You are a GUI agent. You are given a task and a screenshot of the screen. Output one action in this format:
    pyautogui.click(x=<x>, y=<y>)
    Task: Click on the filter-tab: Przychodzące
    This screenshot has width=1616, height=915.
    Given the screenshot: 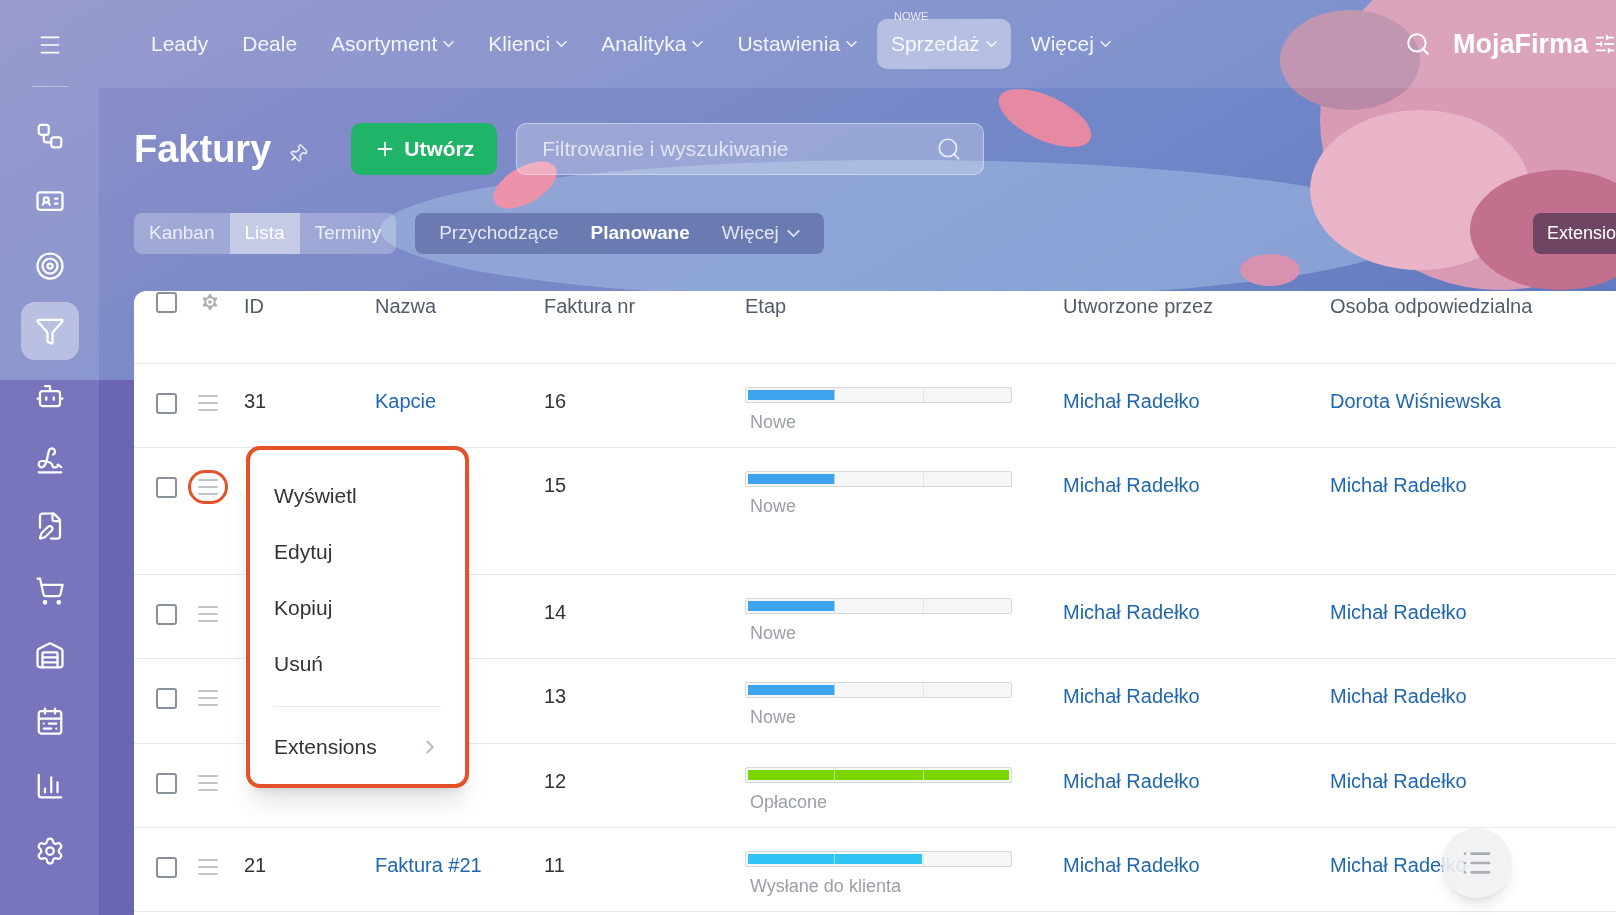 What is the action you would take?
    pyautogui.click(x=499, y=233)
    